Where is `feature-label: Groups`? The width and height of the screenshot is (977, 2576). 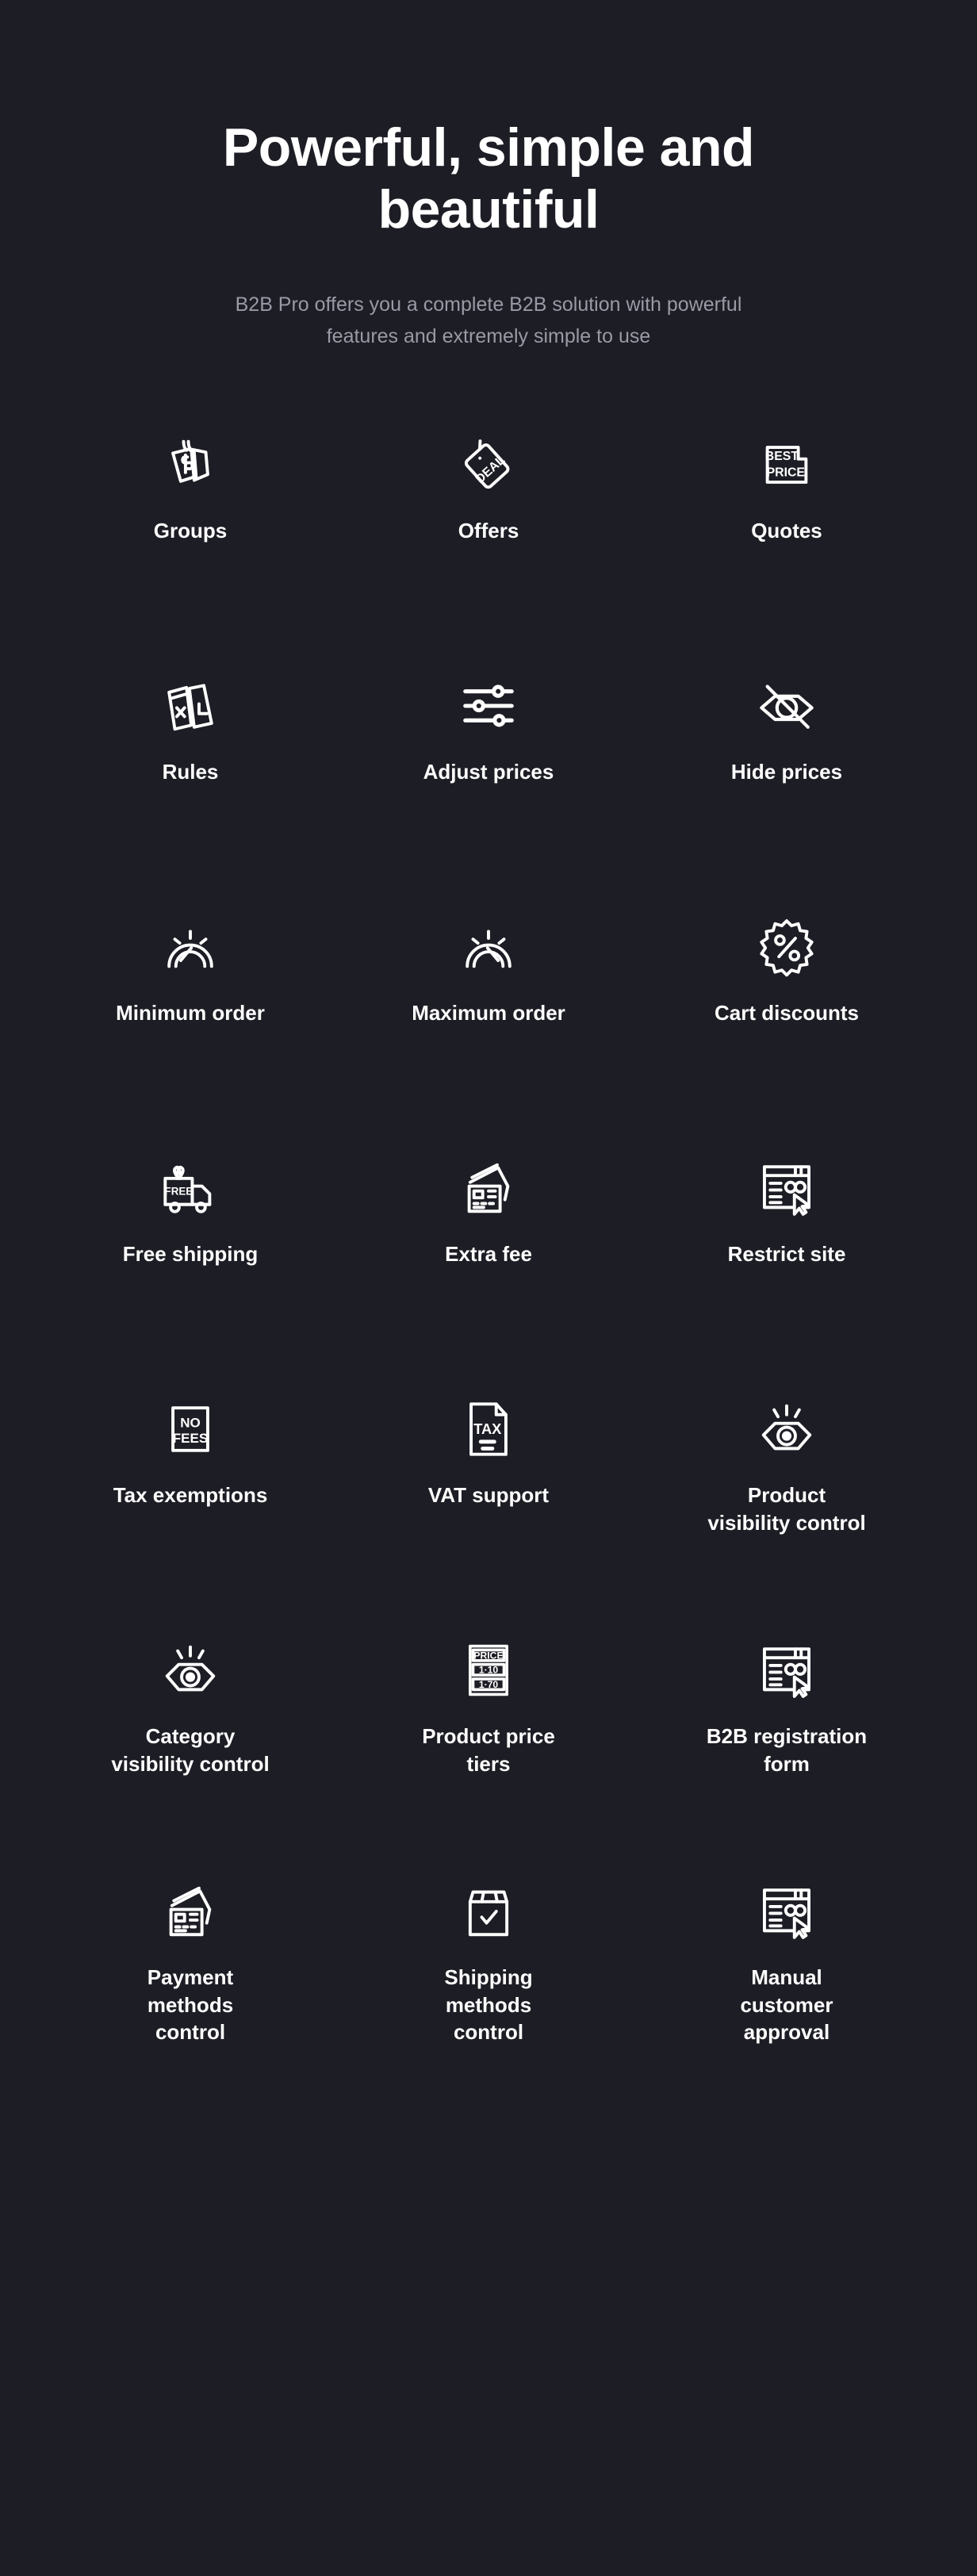 feature-label: Groups is located at coordinates (190, 531).